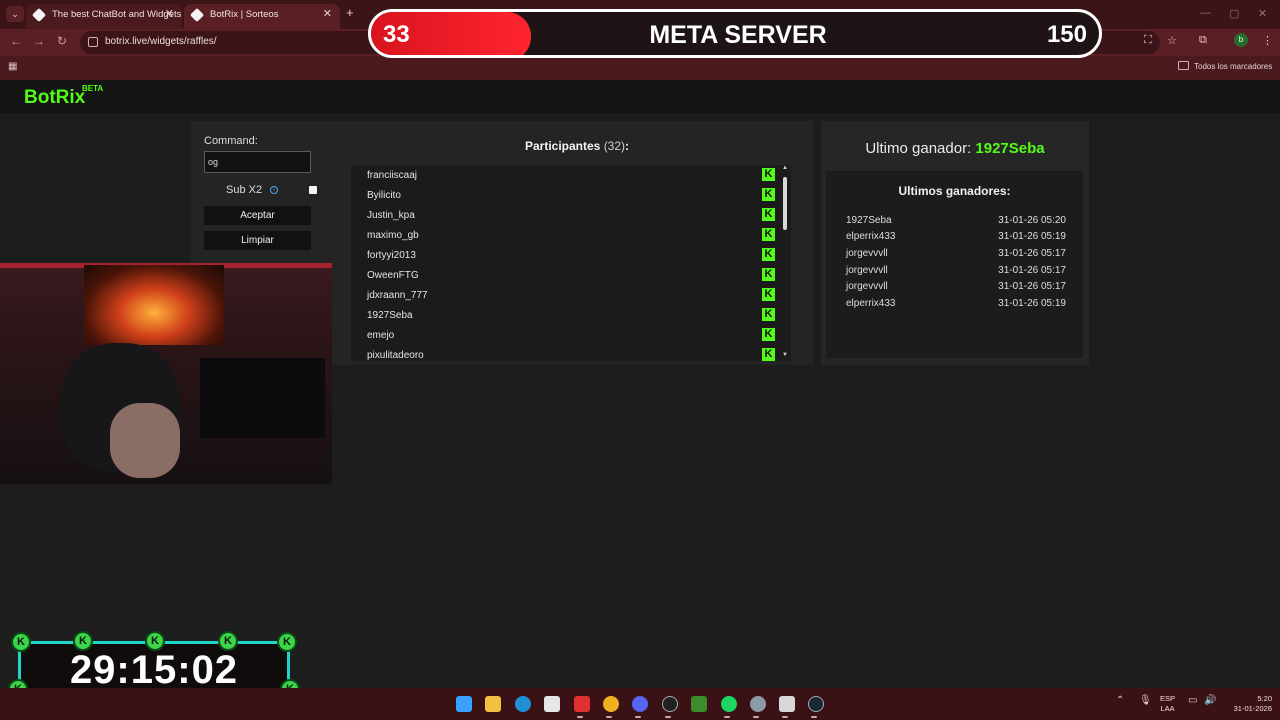 The image size is (1280, 720). What do you see at coordinates (738, 35) in the screenshot?
I see `meta-title: META SERVER` at bounding box center [738, 35].